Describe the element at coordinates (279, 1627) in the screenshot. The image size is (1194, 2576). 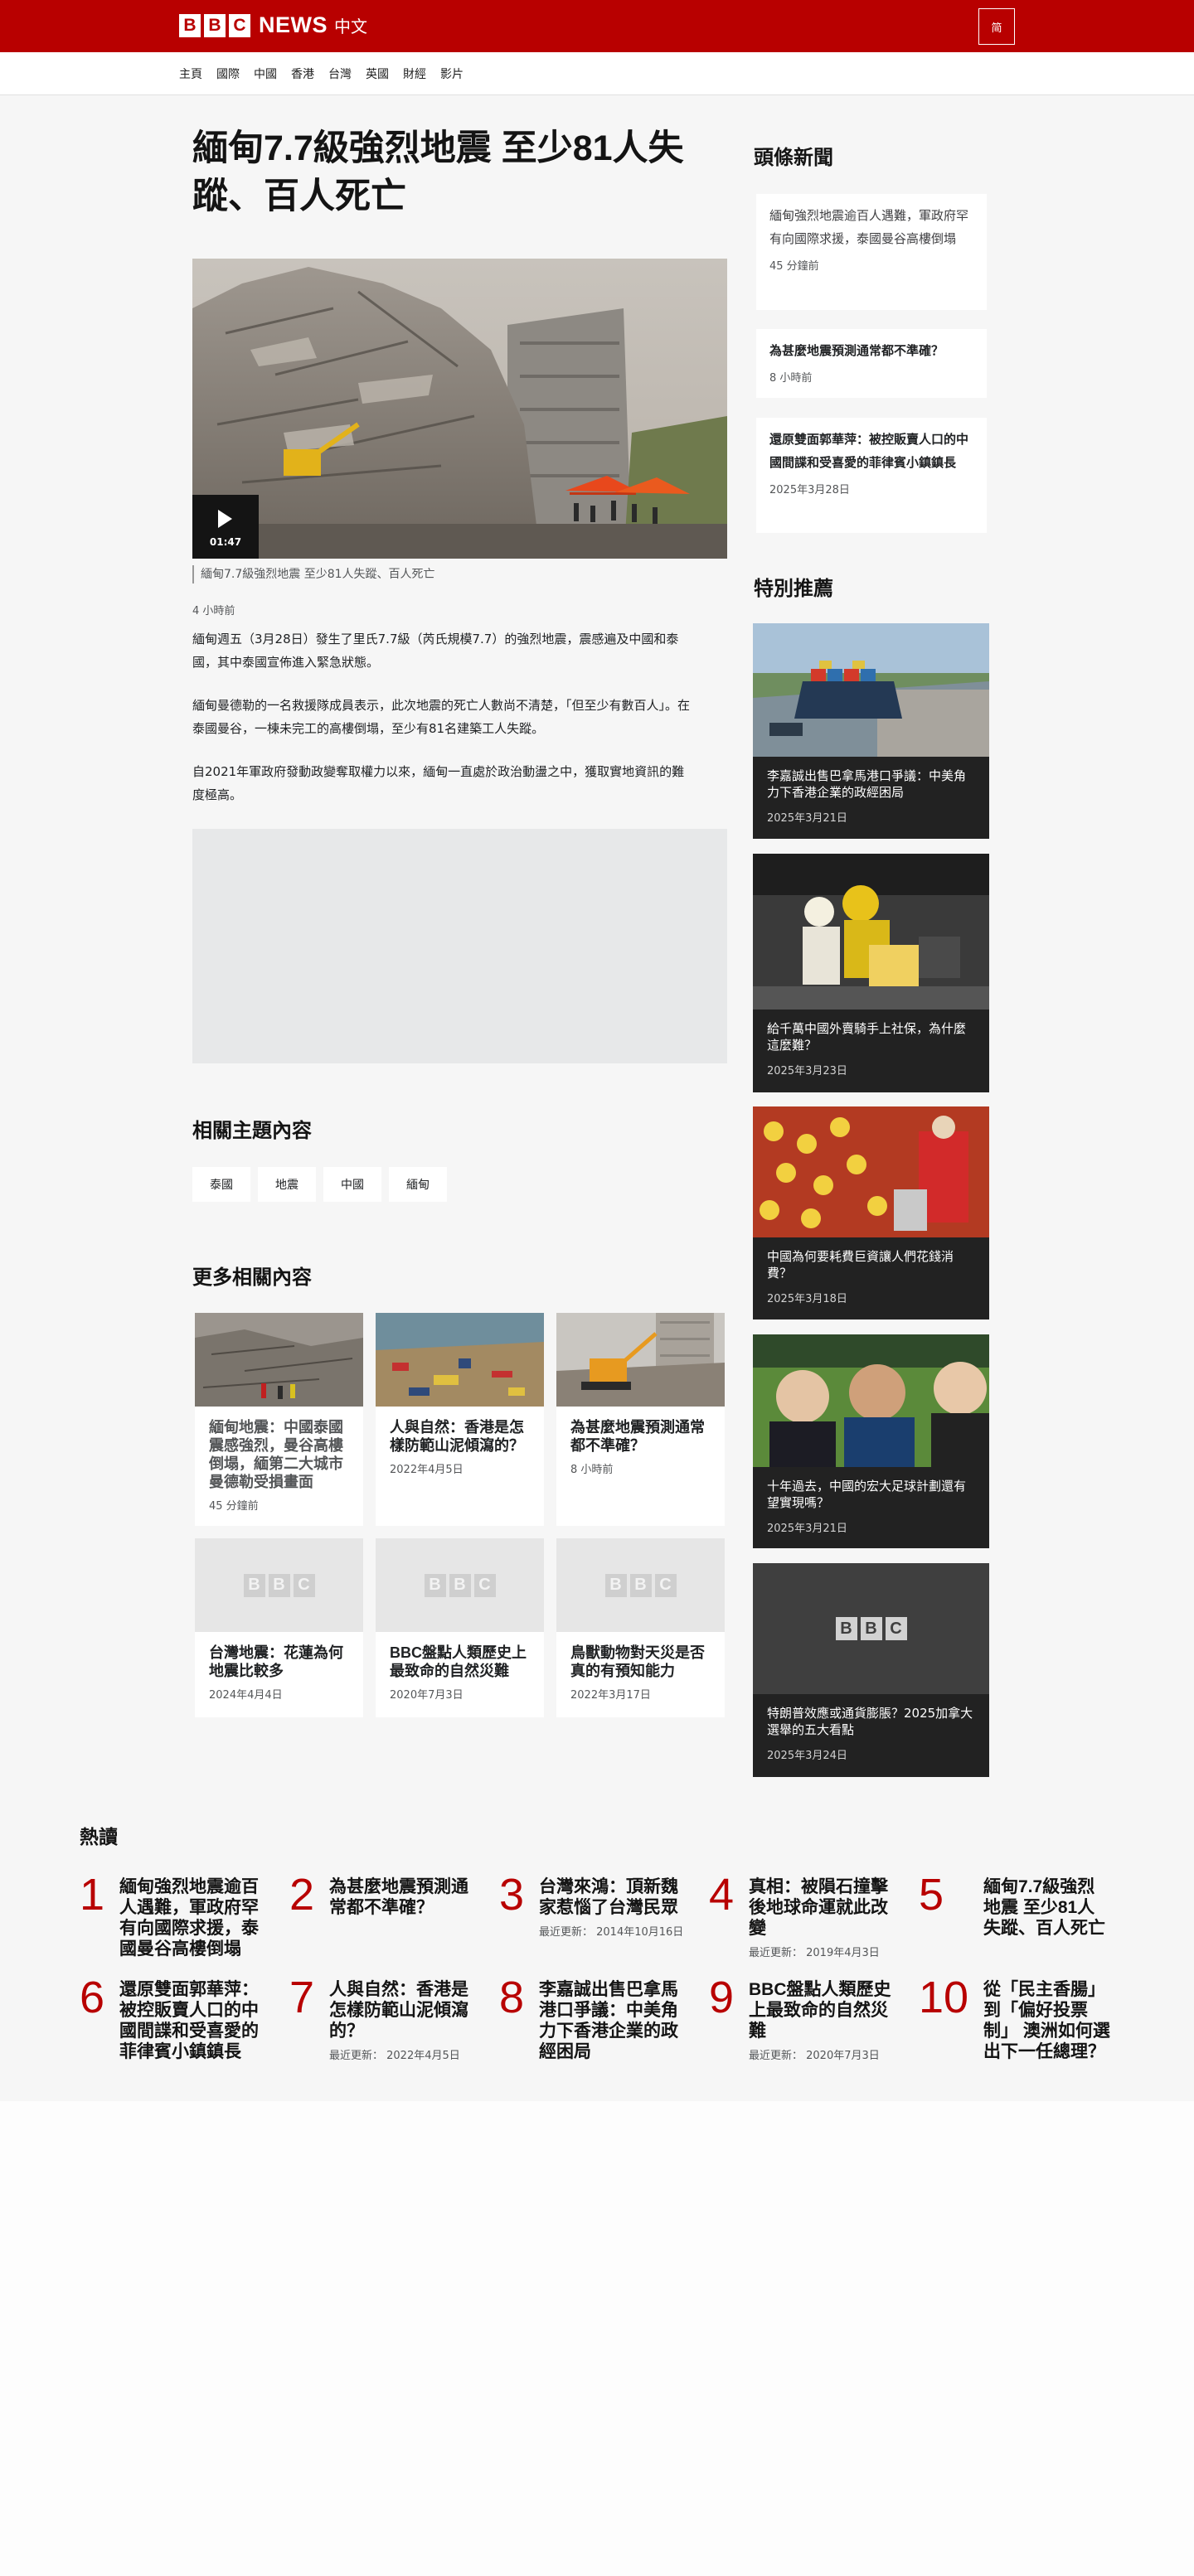
I see `more-content-card: BBC 台灣地震：花蓮為何地震比較多 2024年4月4日` at that location.